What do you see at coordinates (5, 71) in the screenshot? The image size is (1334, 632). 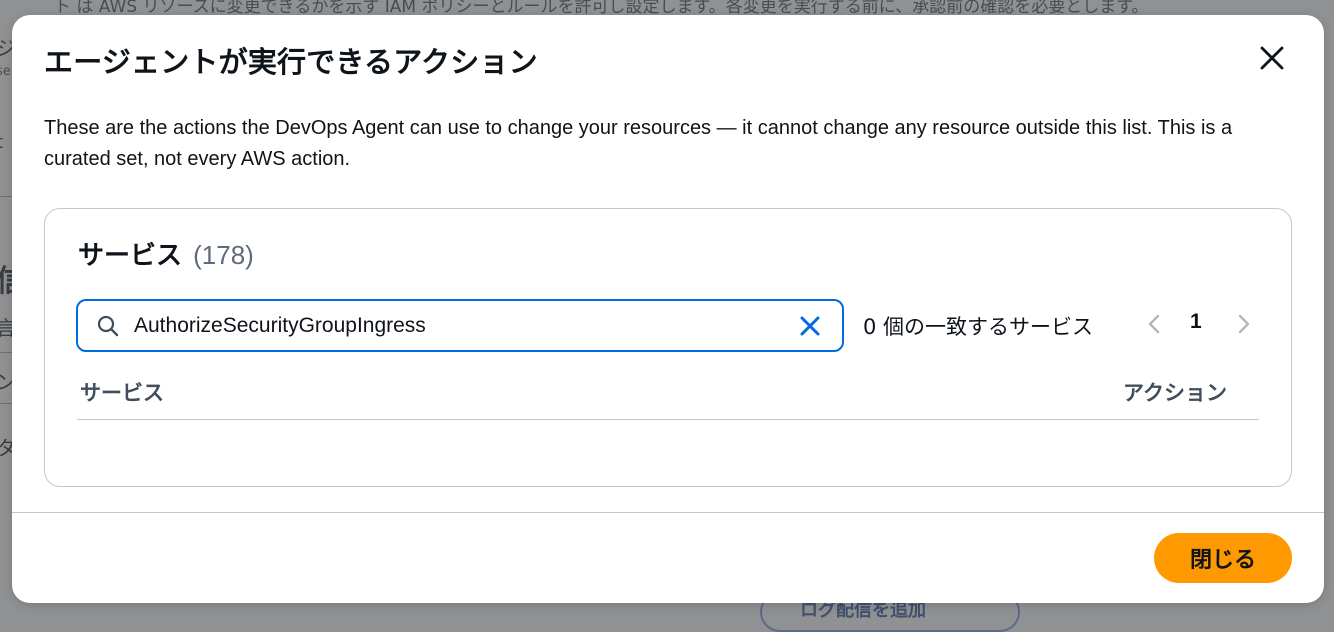 I see `background-left-fragment-2: se` at bounding box center [5, 71].